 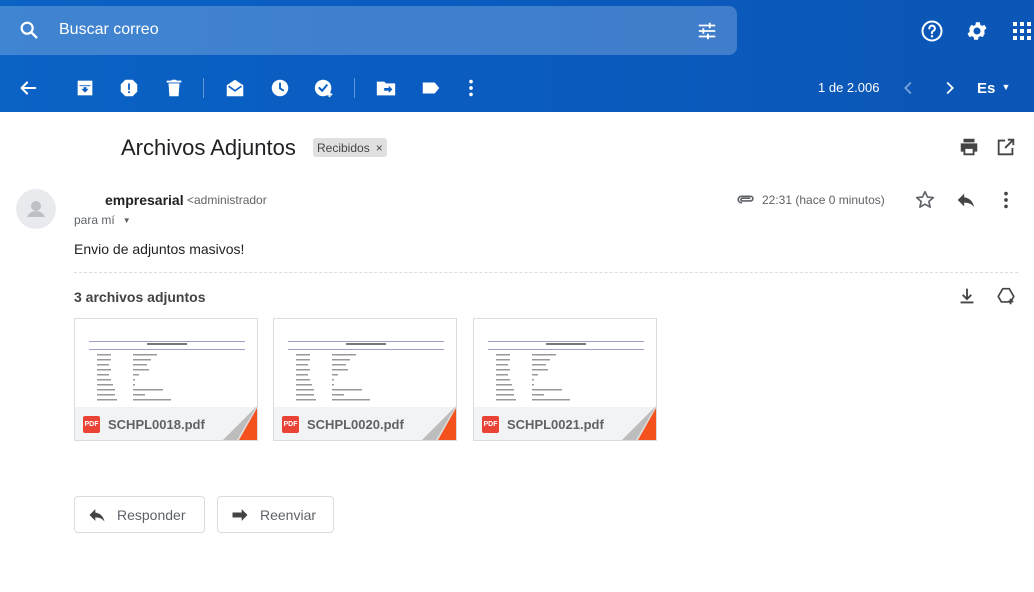 What do you see at coordinates (235, 88) in the screenshot?
I see `mark-unread-icon` at bounding box center [235, 88].